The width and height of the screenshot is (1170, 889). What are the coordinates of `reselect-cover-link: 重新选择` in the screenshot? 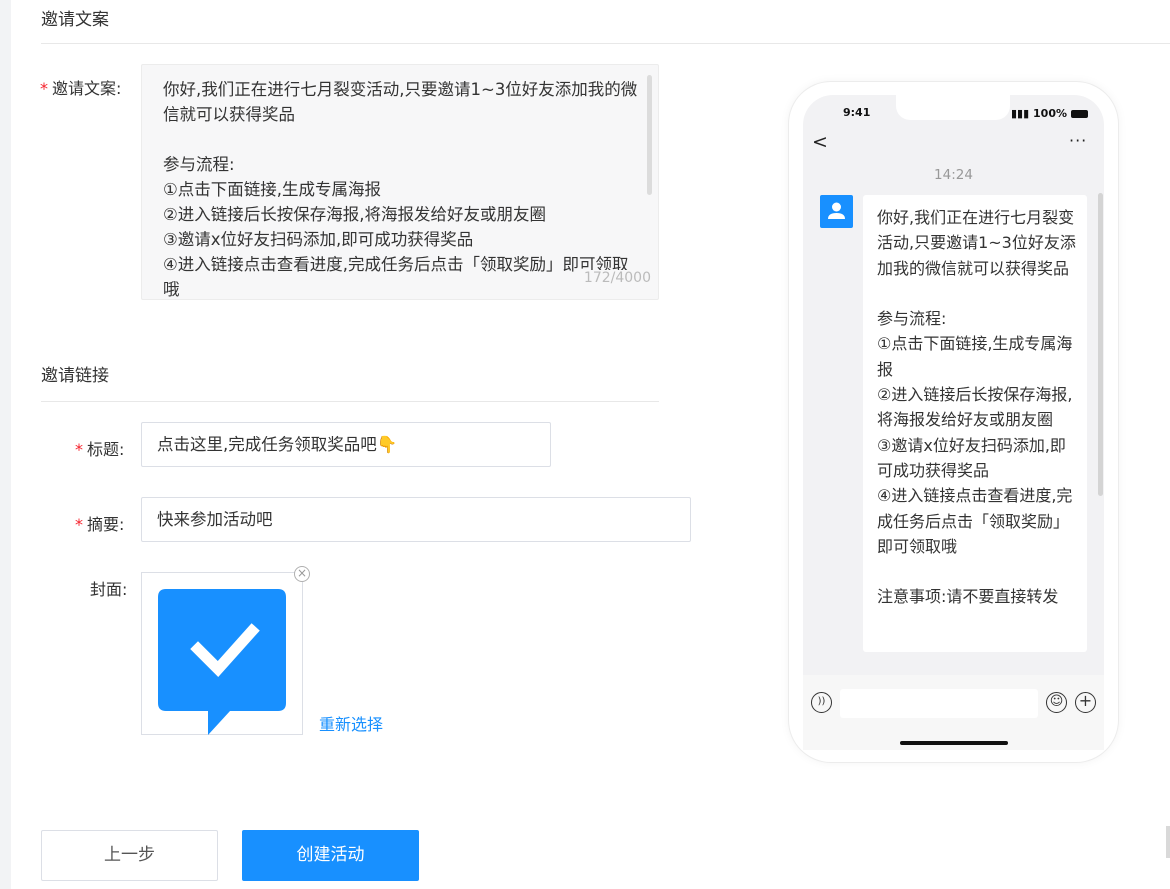 It's located at (351, 723).